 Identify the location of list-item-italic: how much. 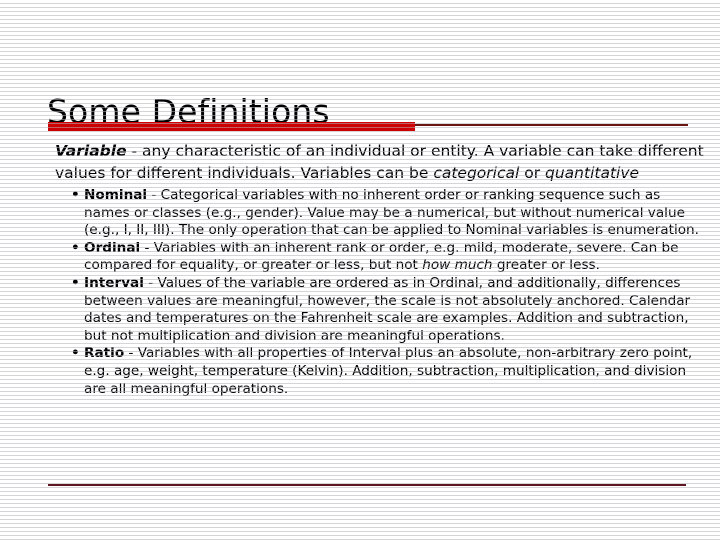
(457, 265).